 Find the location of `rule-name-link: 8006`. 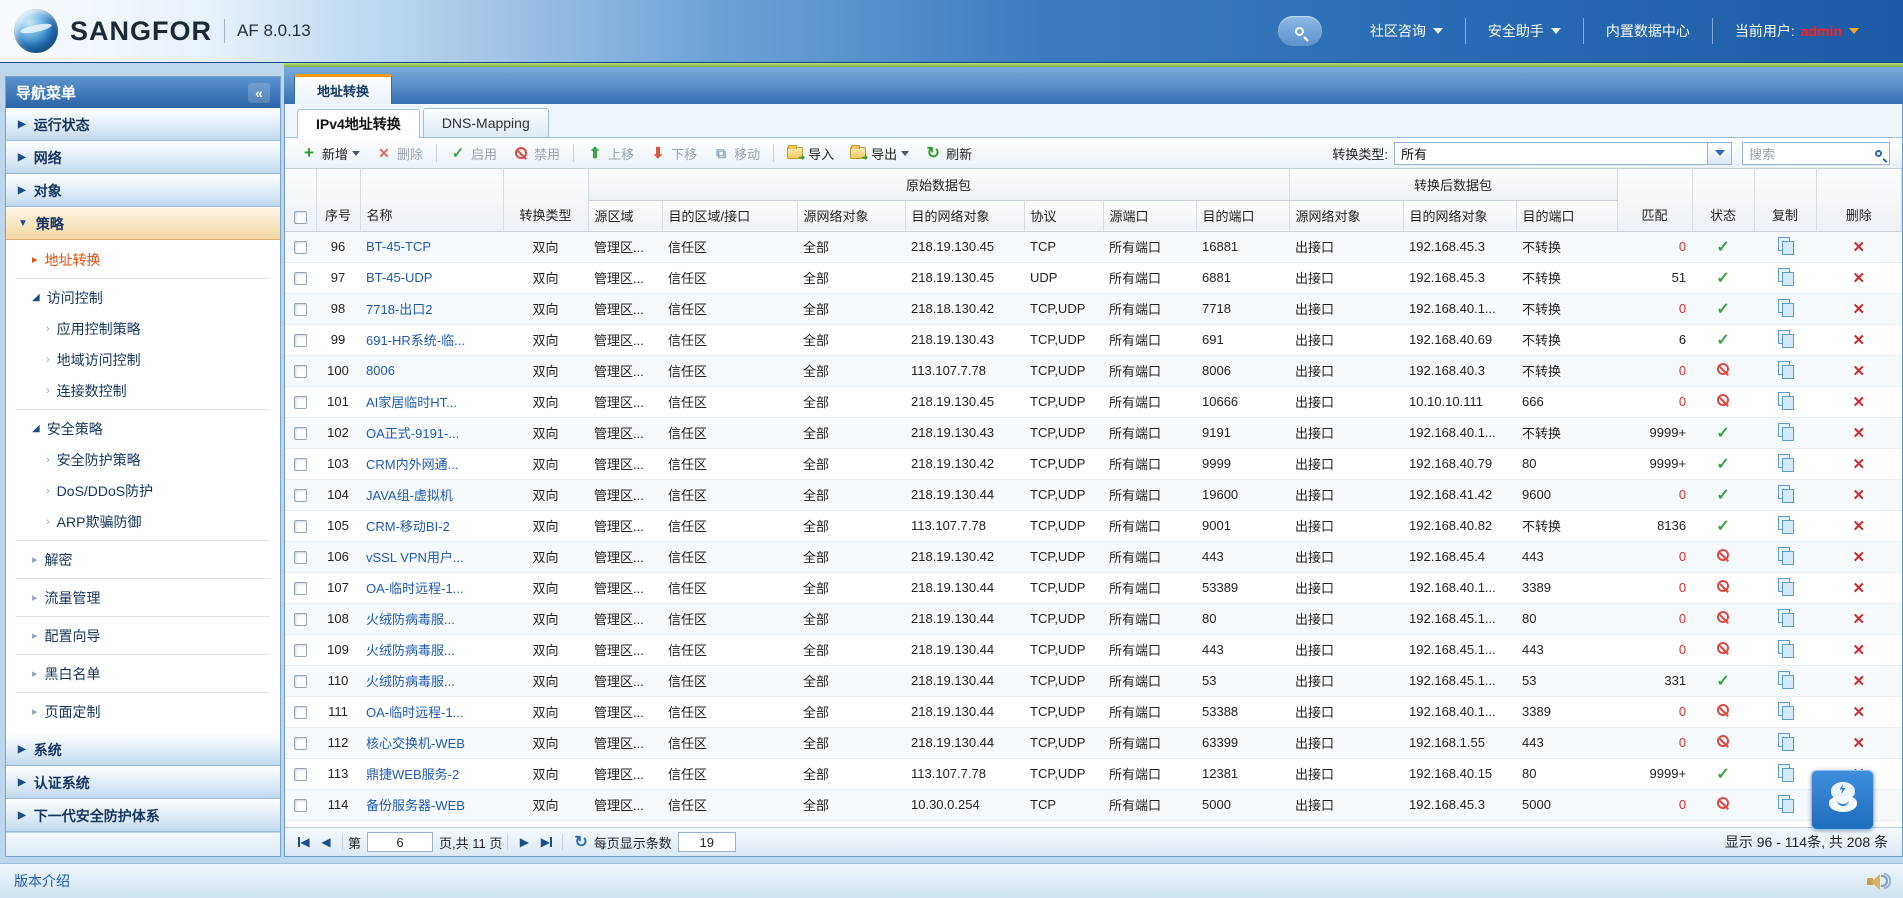

rule-name-link: 8006 is located at coordinates (380, 370).